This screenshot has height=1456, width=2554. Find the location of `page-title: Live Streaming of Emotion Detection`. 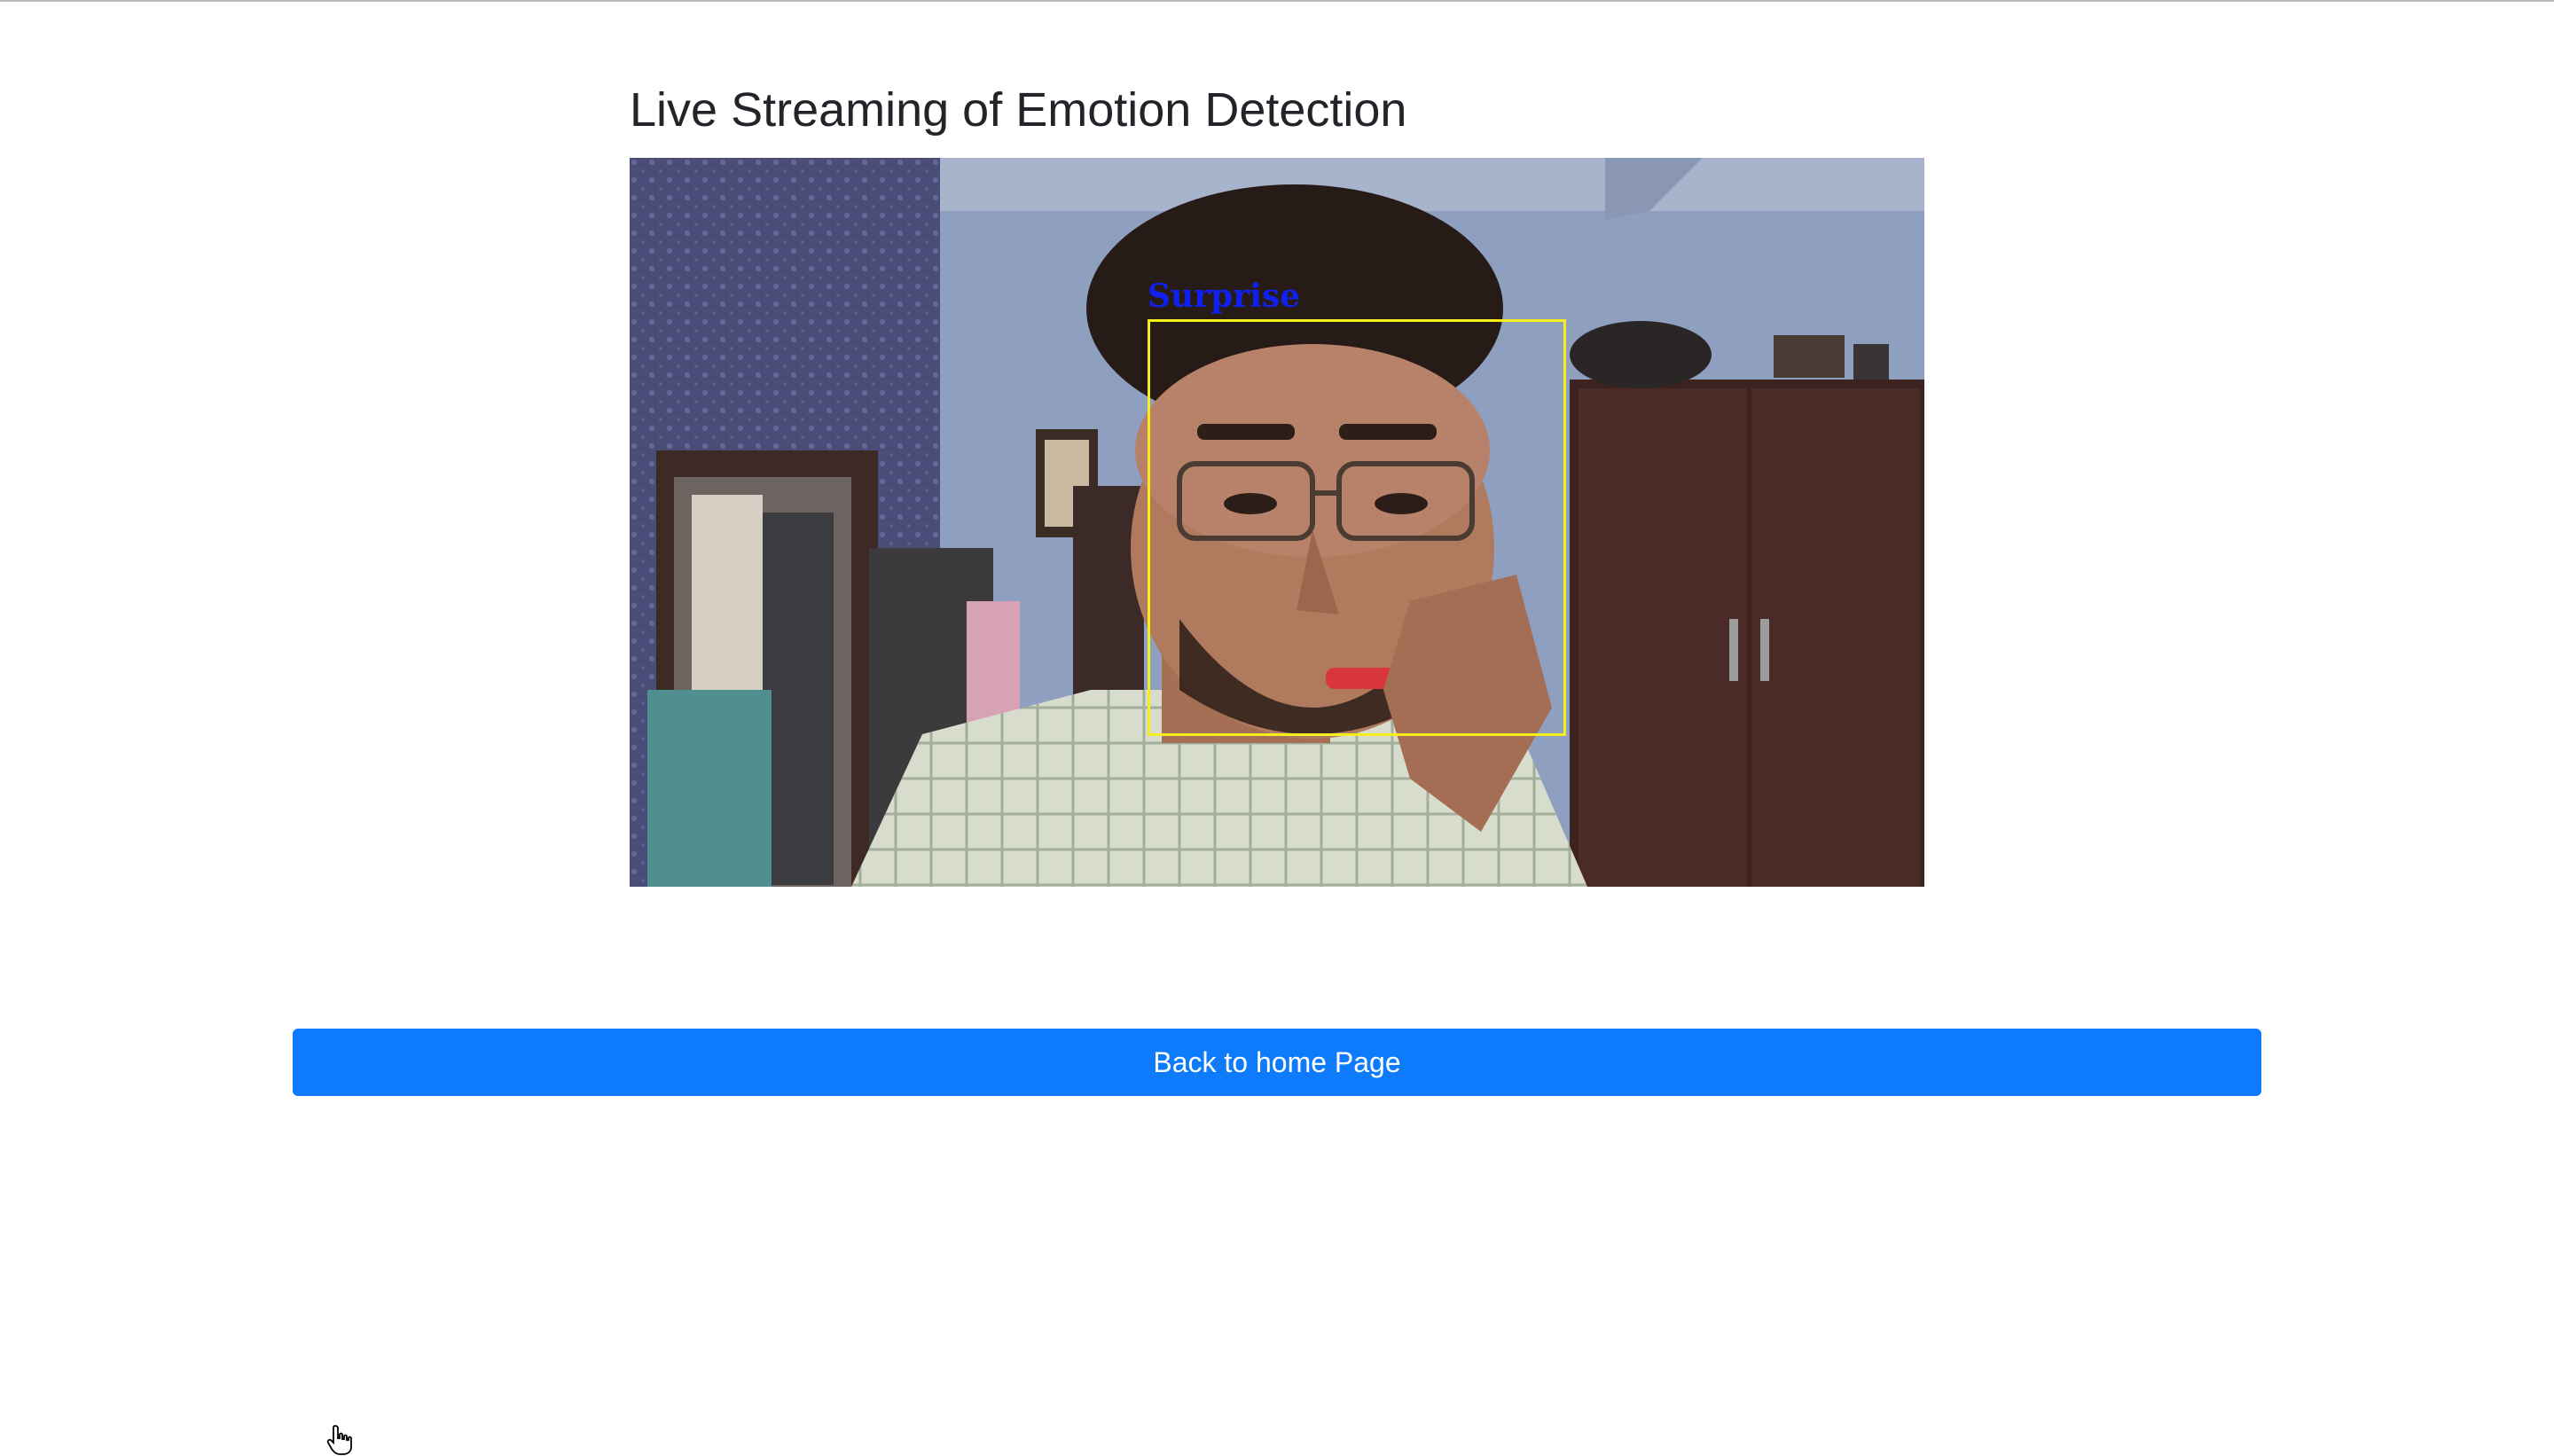

page-title: Live Streaming of Emotion Detection is located at coordinates (1018, 110).